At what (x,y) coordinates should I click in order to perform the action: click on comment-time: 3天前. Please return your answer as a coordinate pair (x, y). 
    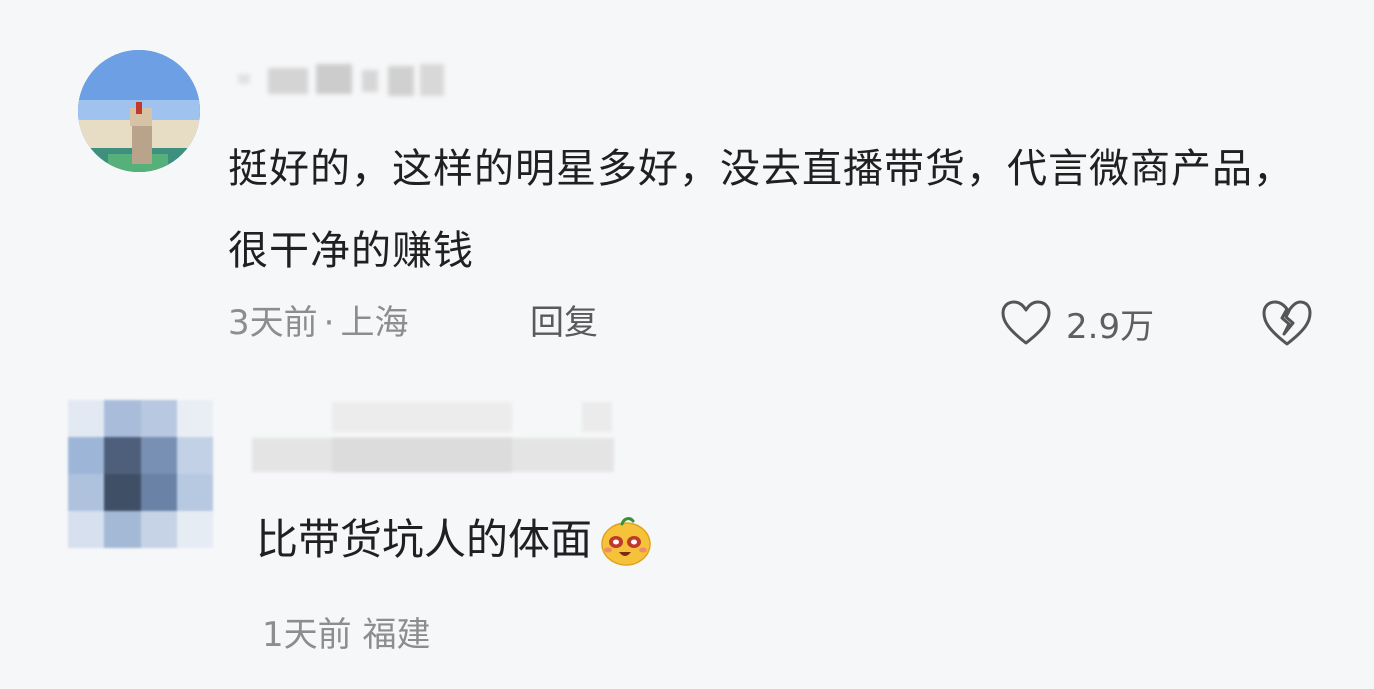
    Looking at the image, I should click on (273, 323).